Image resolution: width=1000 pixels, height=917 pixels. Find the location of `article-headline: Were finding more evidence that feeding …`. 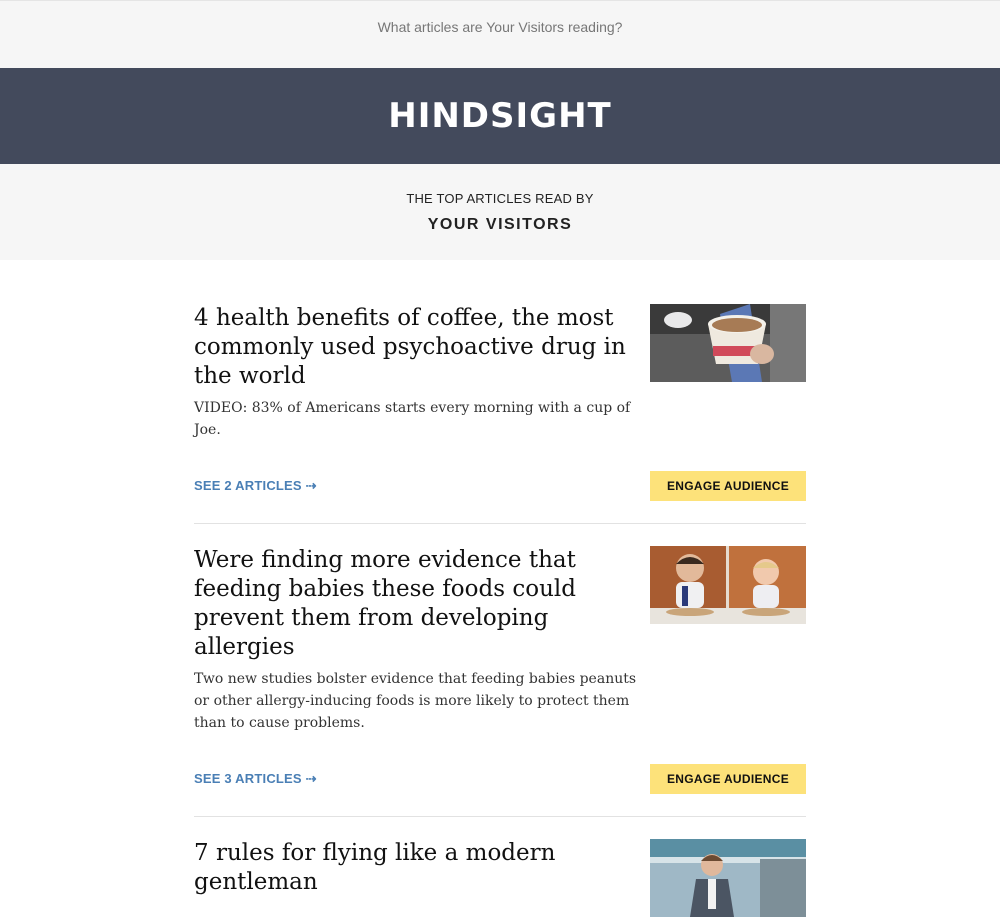

article-headline: Were finding more evidence that feeding … is located at coordinates (416, 604).